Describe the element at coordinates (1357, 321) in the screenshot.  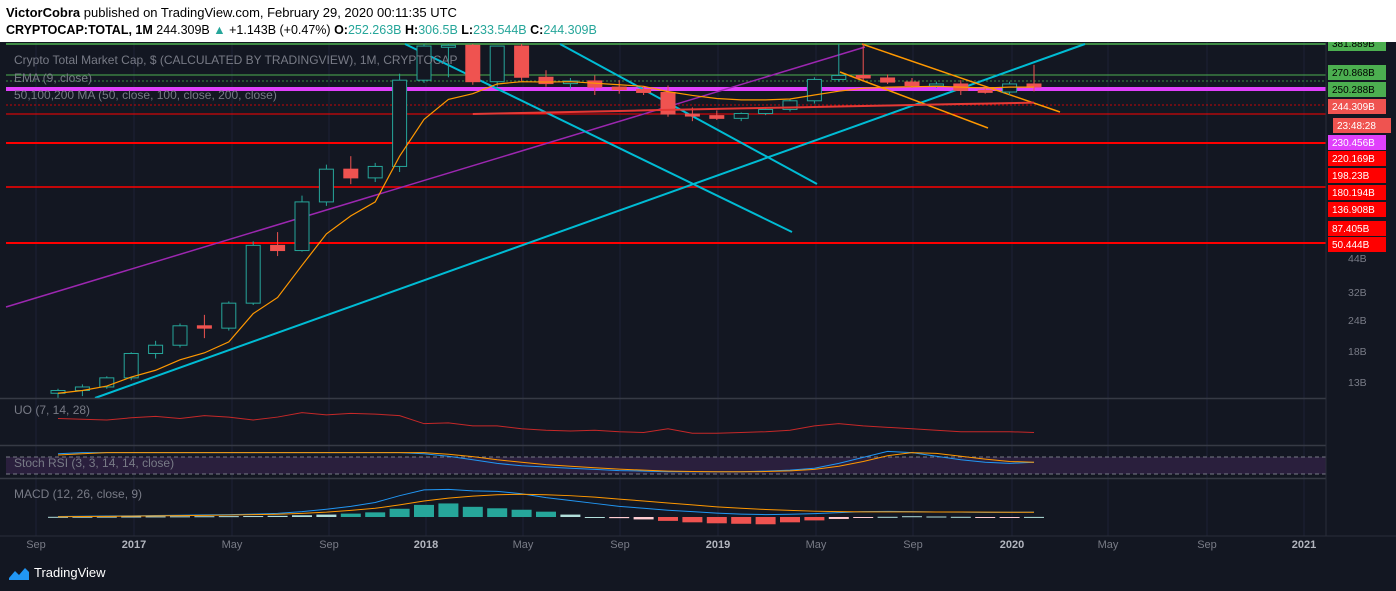
I see `price-tick-label: 24B` at that location.